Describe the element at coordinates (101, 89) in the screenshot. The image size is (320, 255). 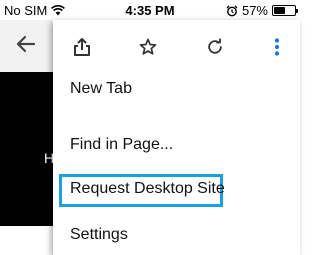
I see `menu-item-new-tab: New Tab` at that location.